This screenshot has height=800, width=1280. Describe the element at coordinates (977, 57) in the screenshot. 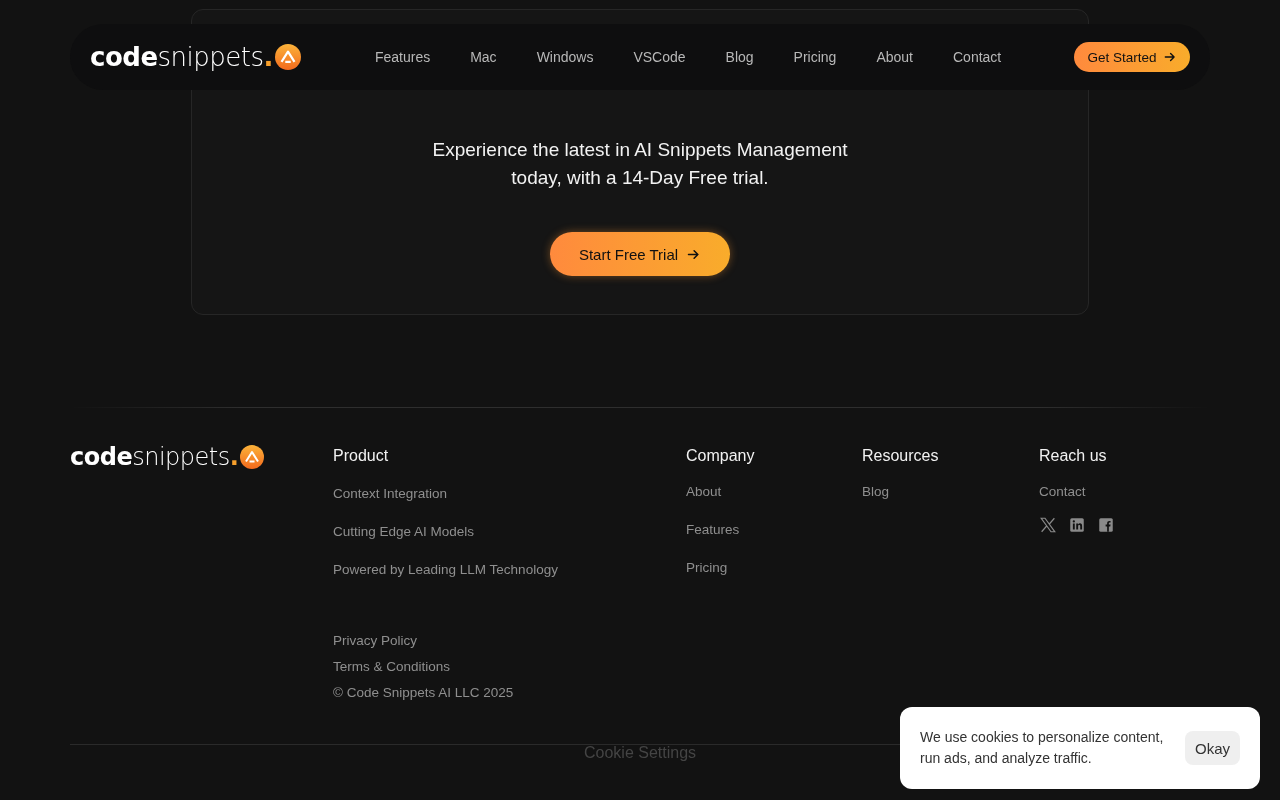

I see `nav-link: Contact` at that location.